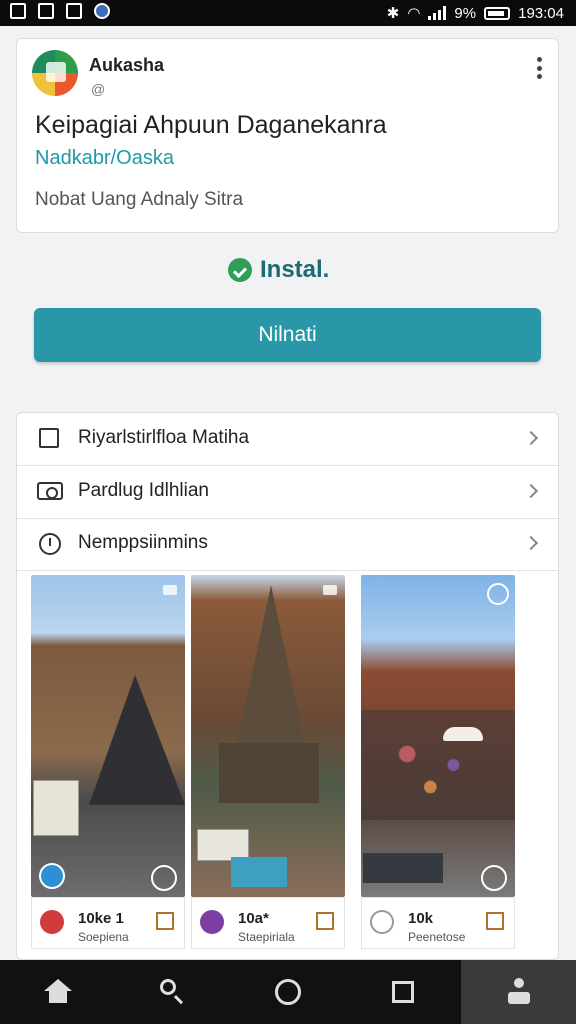  I want to click on square-icon, so click(402, 992).